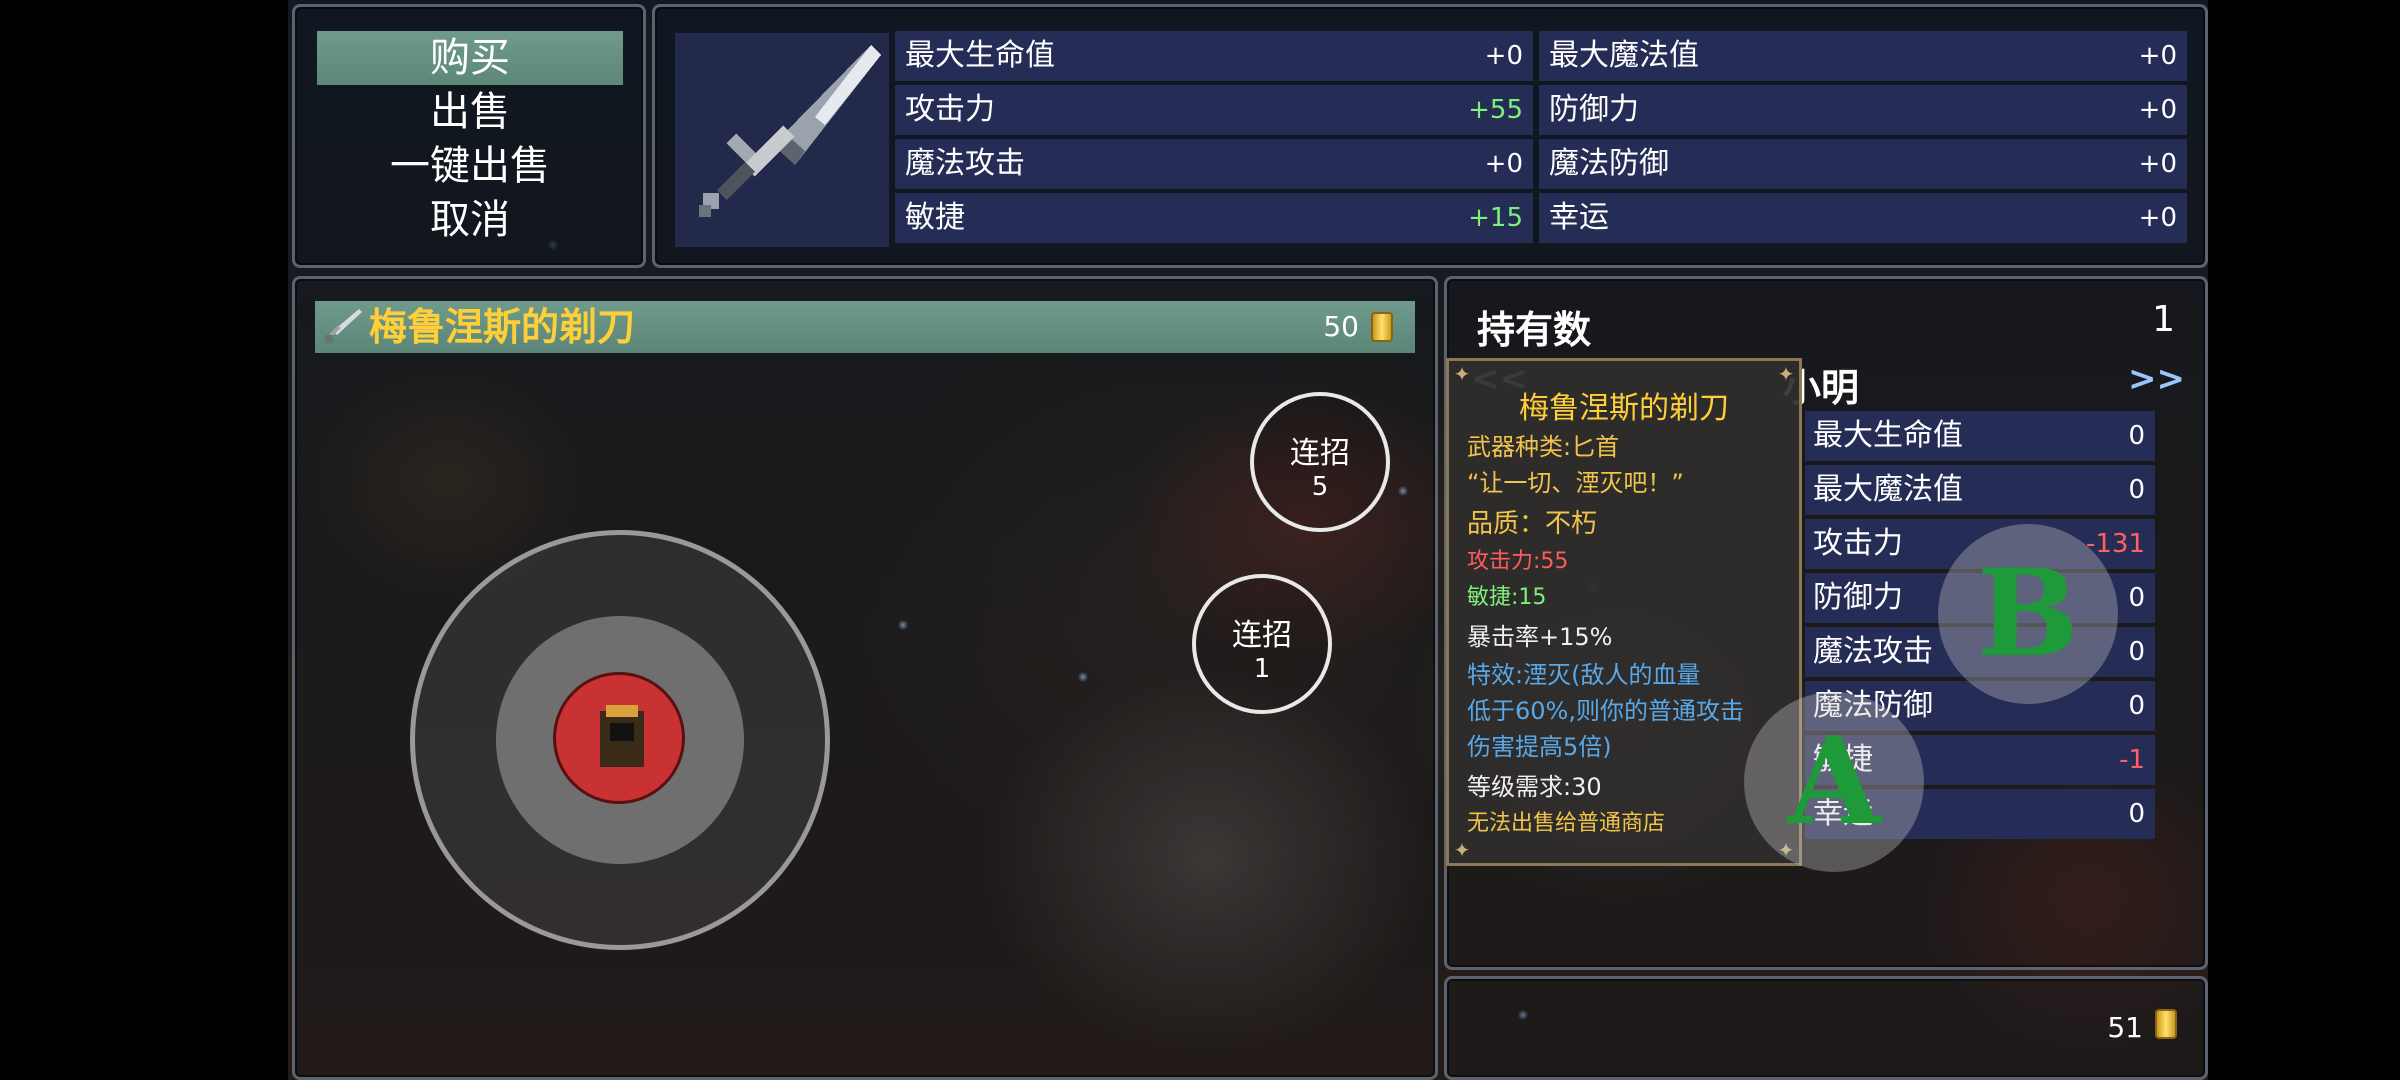 This screenshot has width=2400, height=1080. Describe the element at coordinates (1539, 747) in the screenshot. I see `tooltip-effect-3: 伤害提高5倍)` at that location.